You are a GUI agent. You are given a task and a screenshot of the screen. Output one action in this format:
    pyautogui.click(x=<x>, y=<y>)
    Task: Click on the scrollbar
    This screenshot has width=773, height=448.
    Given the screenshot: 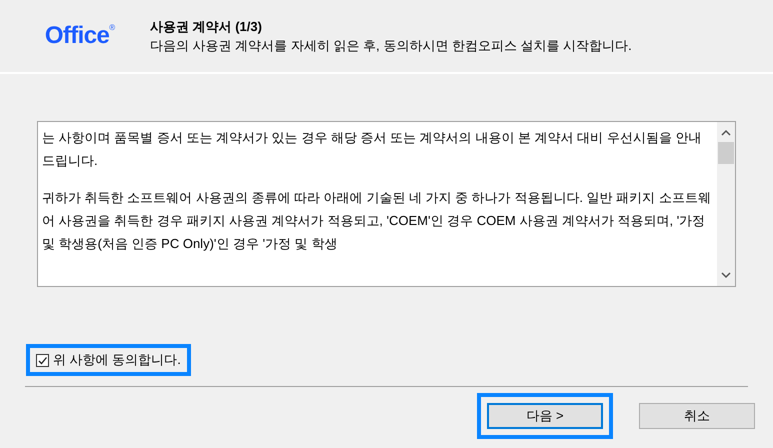 What is the action you would take?
    pyautogui.click(x=726, y=204)
    